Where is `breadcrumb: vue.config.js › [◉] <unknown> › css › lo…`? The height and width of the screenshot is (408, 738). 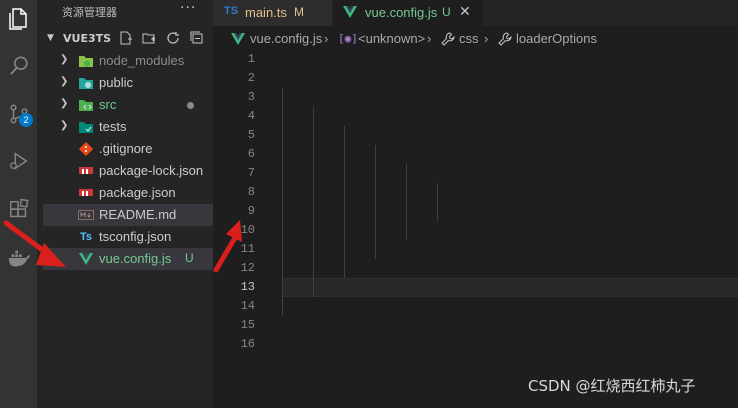
breadcrumb: vue.config.js › [◉] <unknown> › css › lo… is located at coordinates (475, 38).